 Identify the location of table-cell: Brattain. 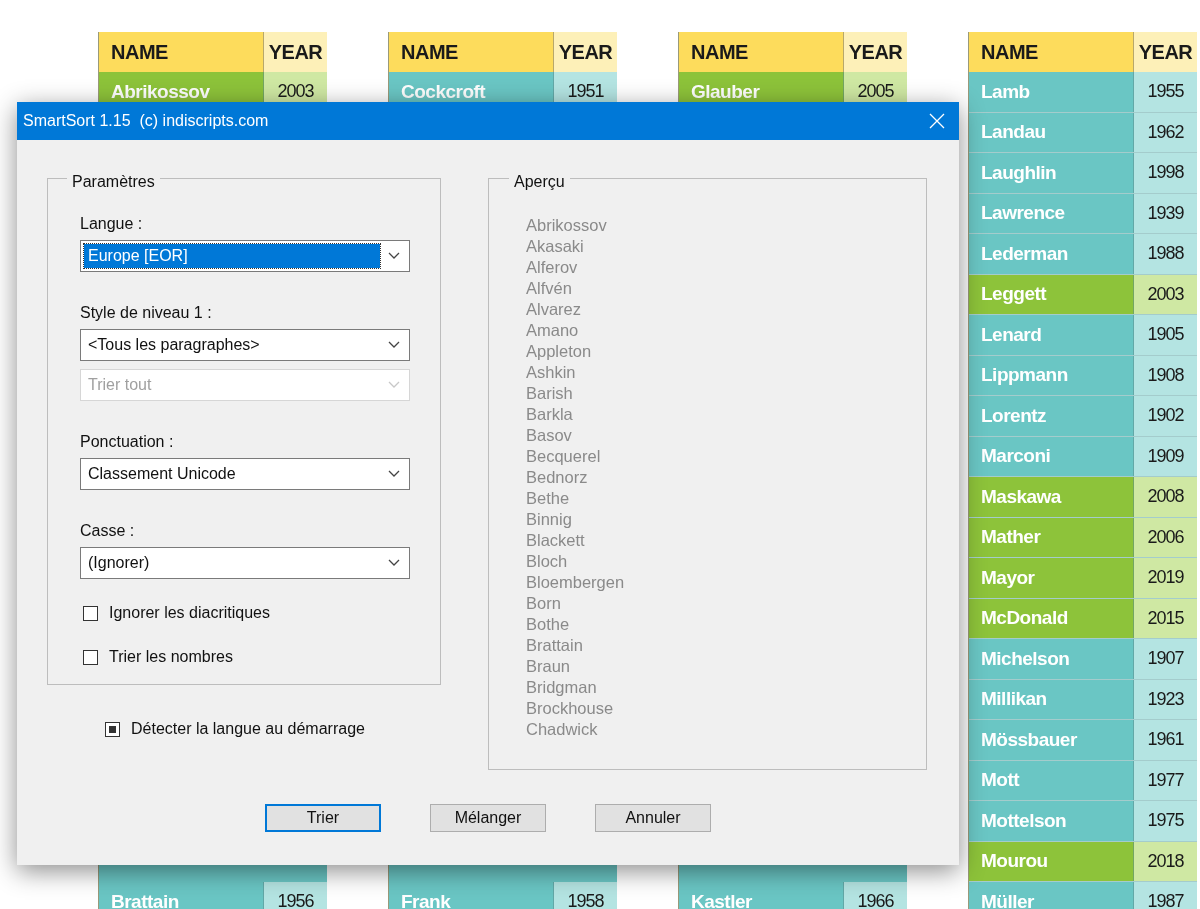
(181, 895).